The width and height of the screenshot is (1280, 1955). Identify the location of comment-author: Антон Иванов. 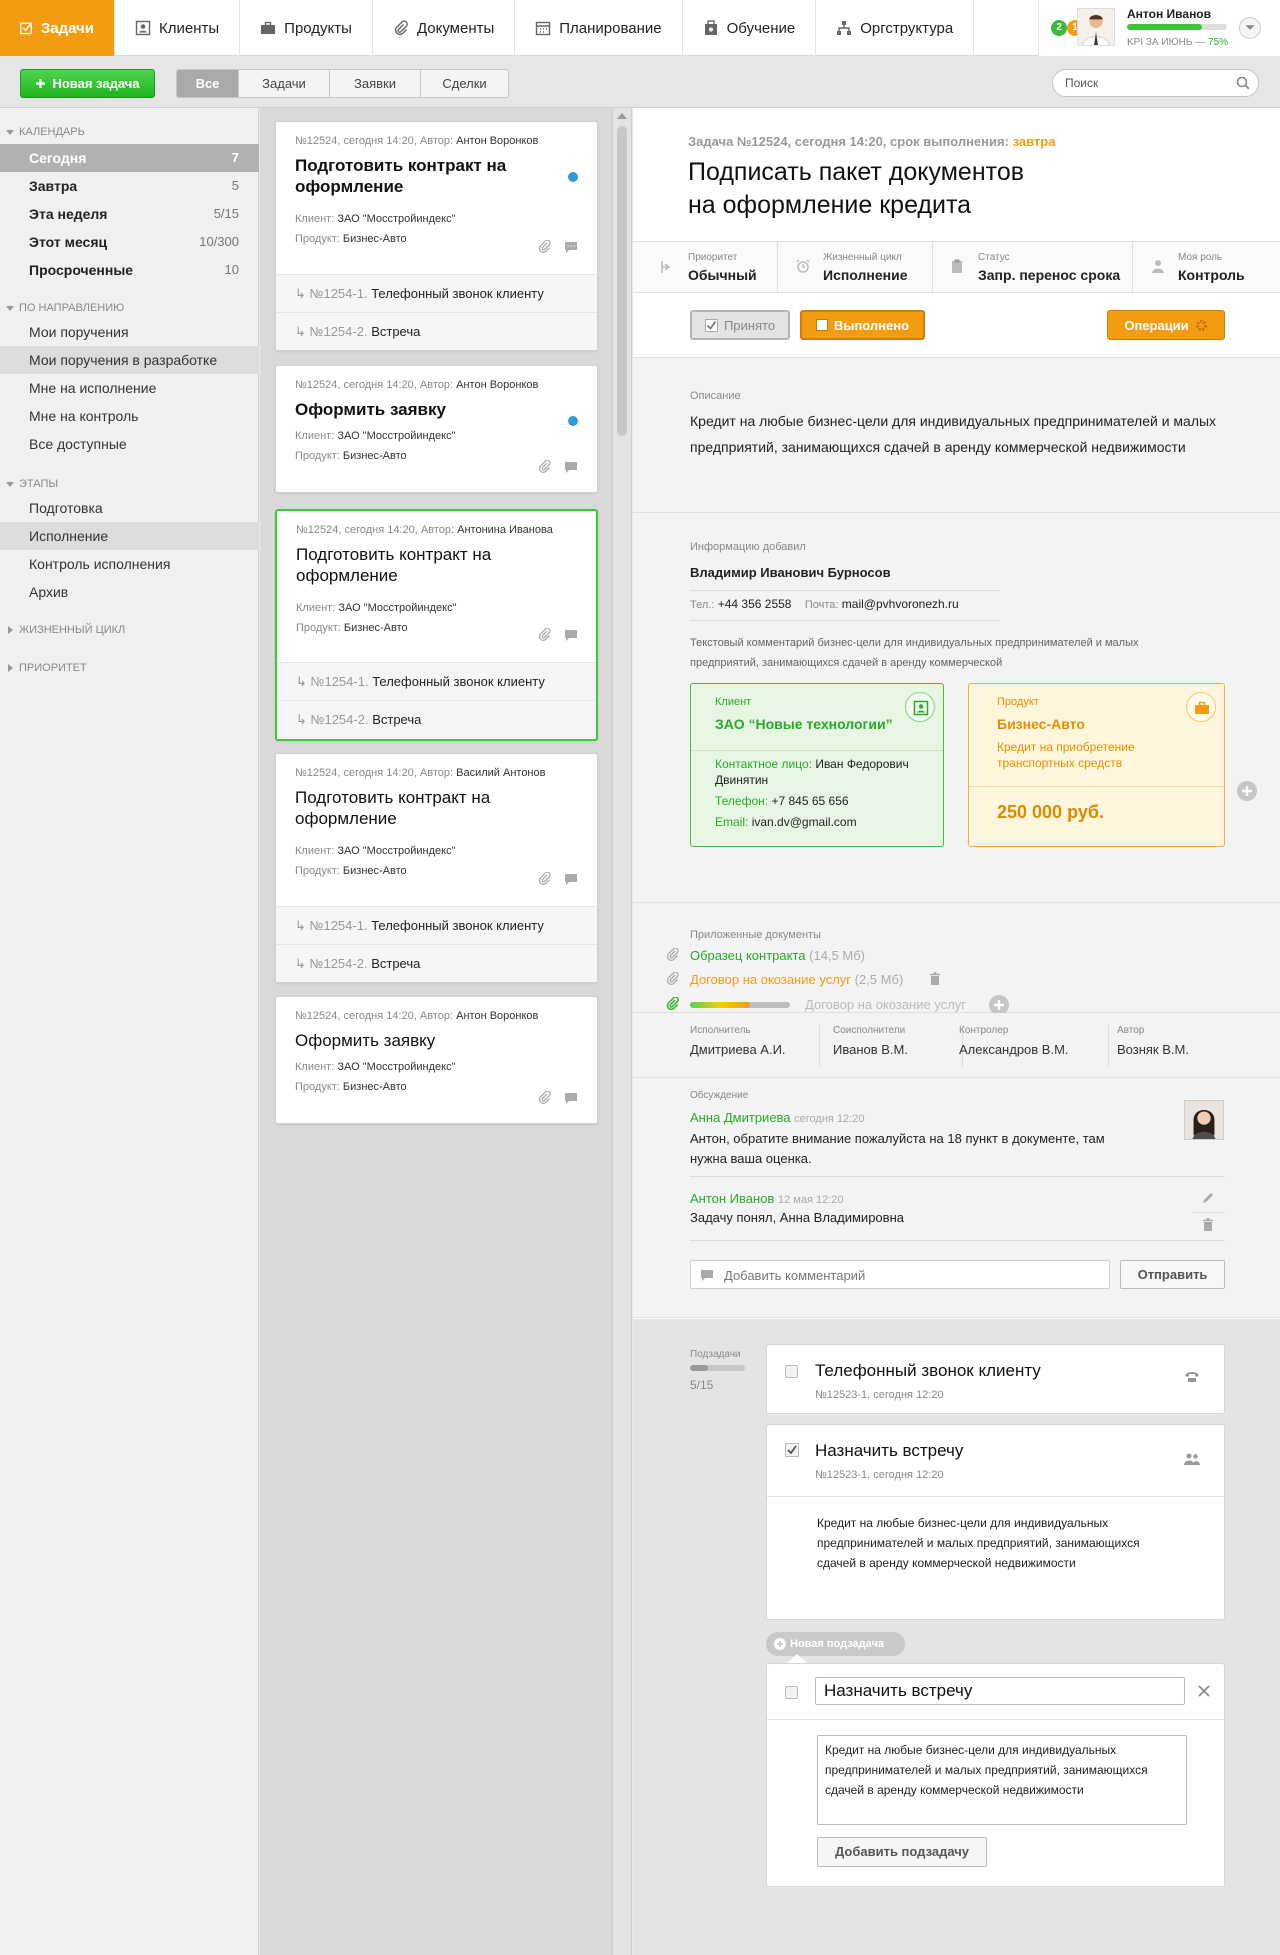
(732, 1198).